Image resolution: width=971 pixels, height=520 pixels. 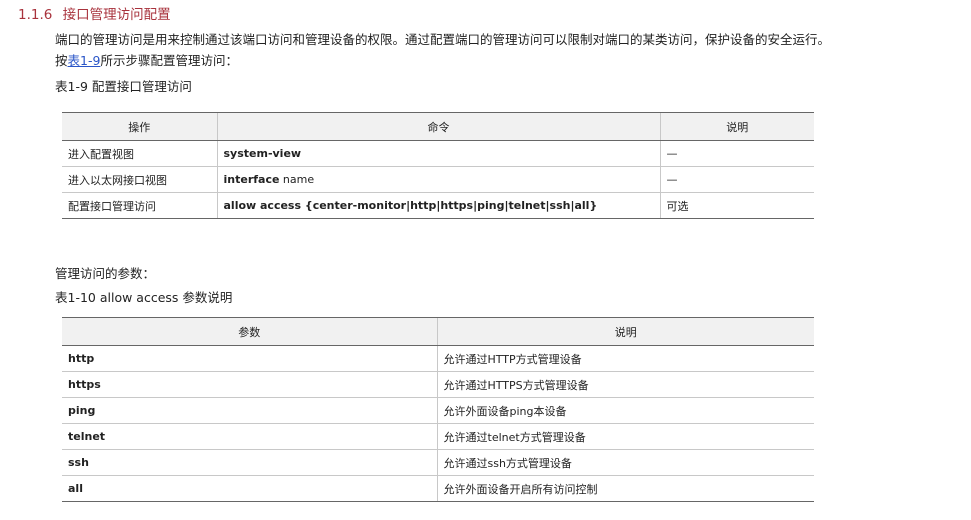 What do you see at coordinates (251, 179) in the screenshot?
I see `command-keyword: interface` at bounding box center [251, 179].